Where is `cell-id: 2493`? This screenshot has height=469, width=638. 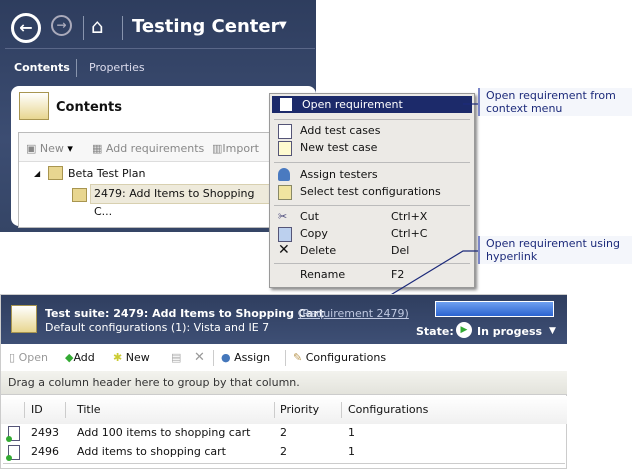 cell-id: 2493 is located at coordinates (45, 432).